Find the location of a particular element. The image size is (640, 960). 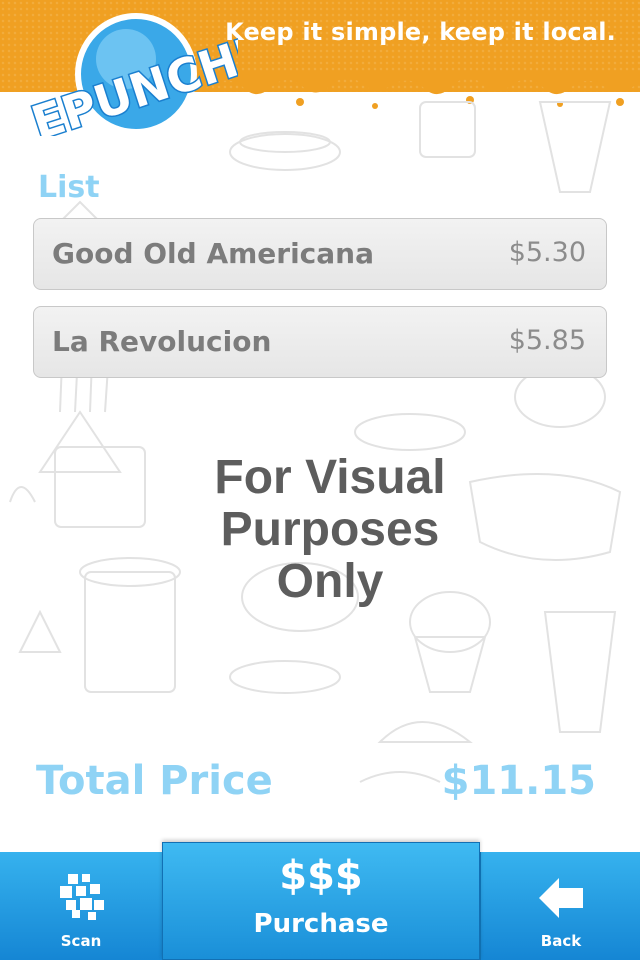

item-name: La Revolucion is located at coordinates (162, 341).